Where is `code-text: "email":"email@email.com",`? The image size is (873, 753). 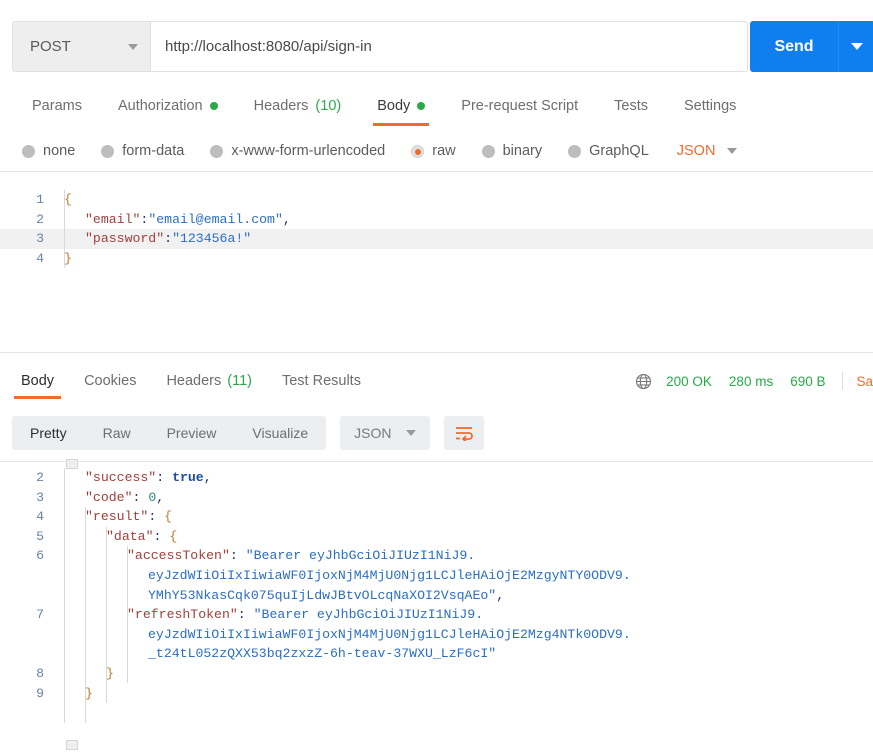 code-text: "email":"email@email.com", is located at coordinates (188, 220).